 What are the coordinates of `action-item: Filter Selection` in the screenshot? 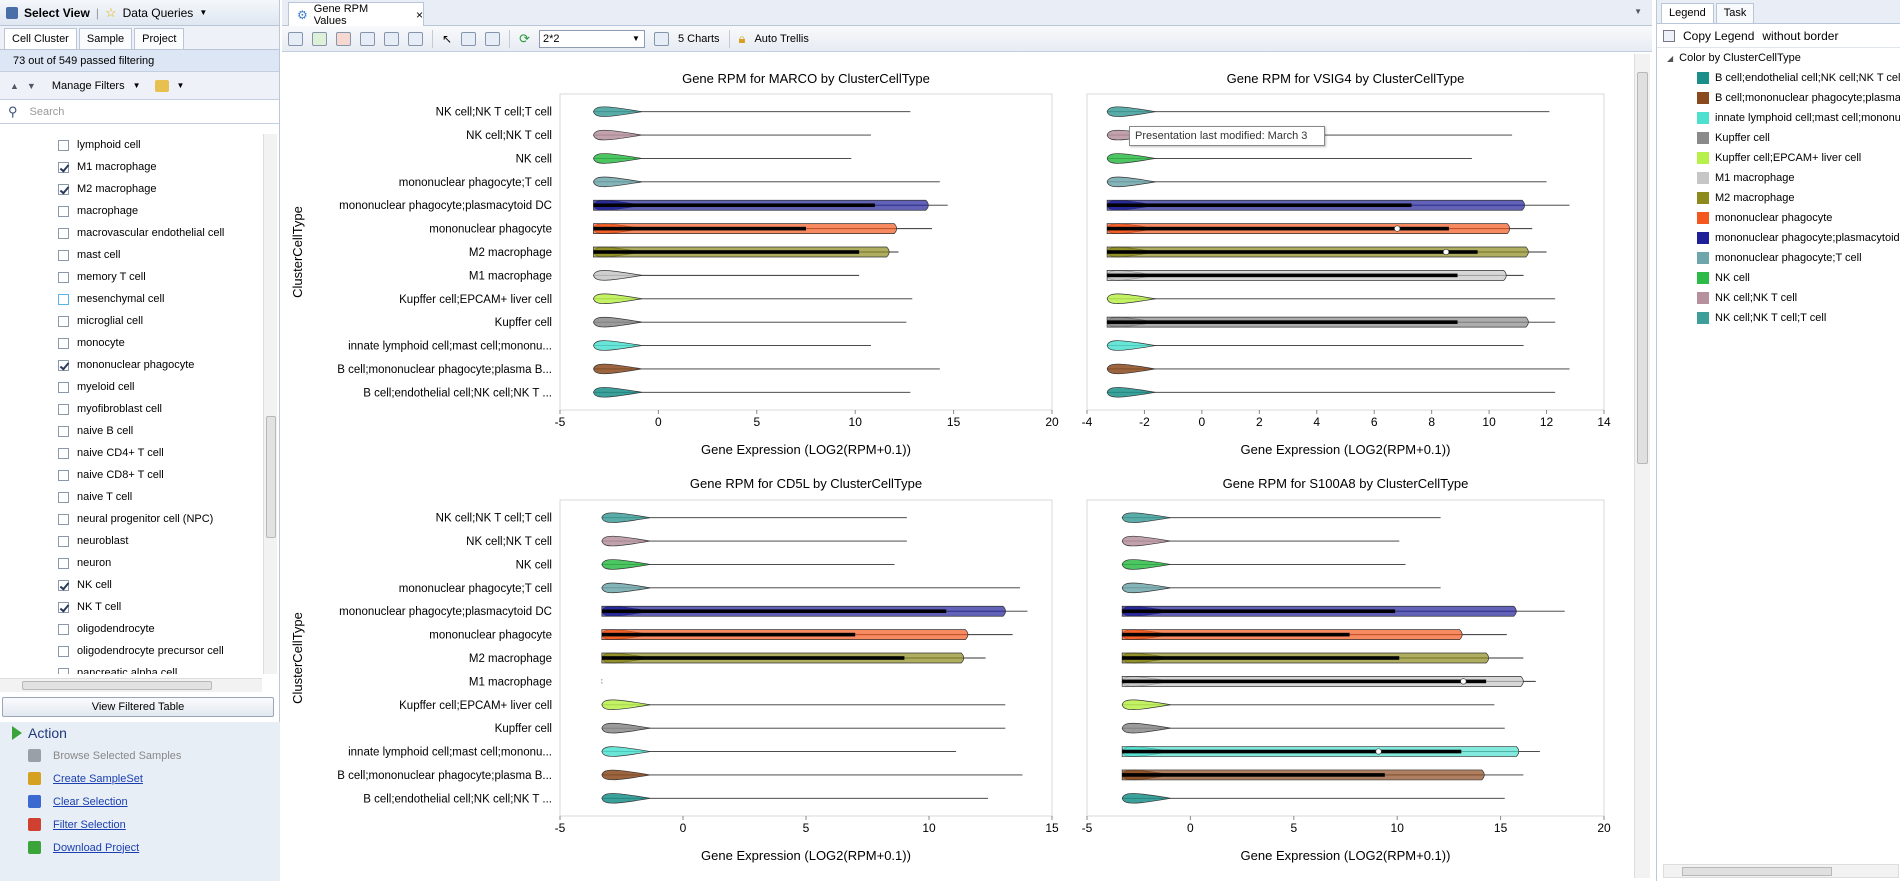 It's located at (140, 824).